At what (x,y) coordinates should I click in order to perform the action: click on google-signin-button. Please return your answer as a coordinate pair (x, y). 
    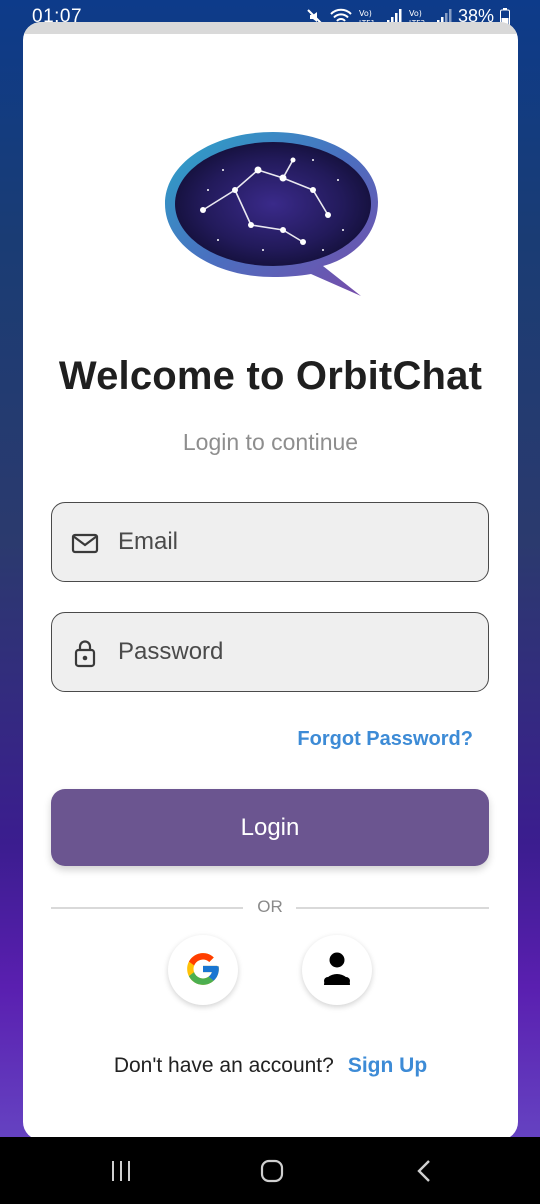
    Looking at the image, I should click on (203, 970).